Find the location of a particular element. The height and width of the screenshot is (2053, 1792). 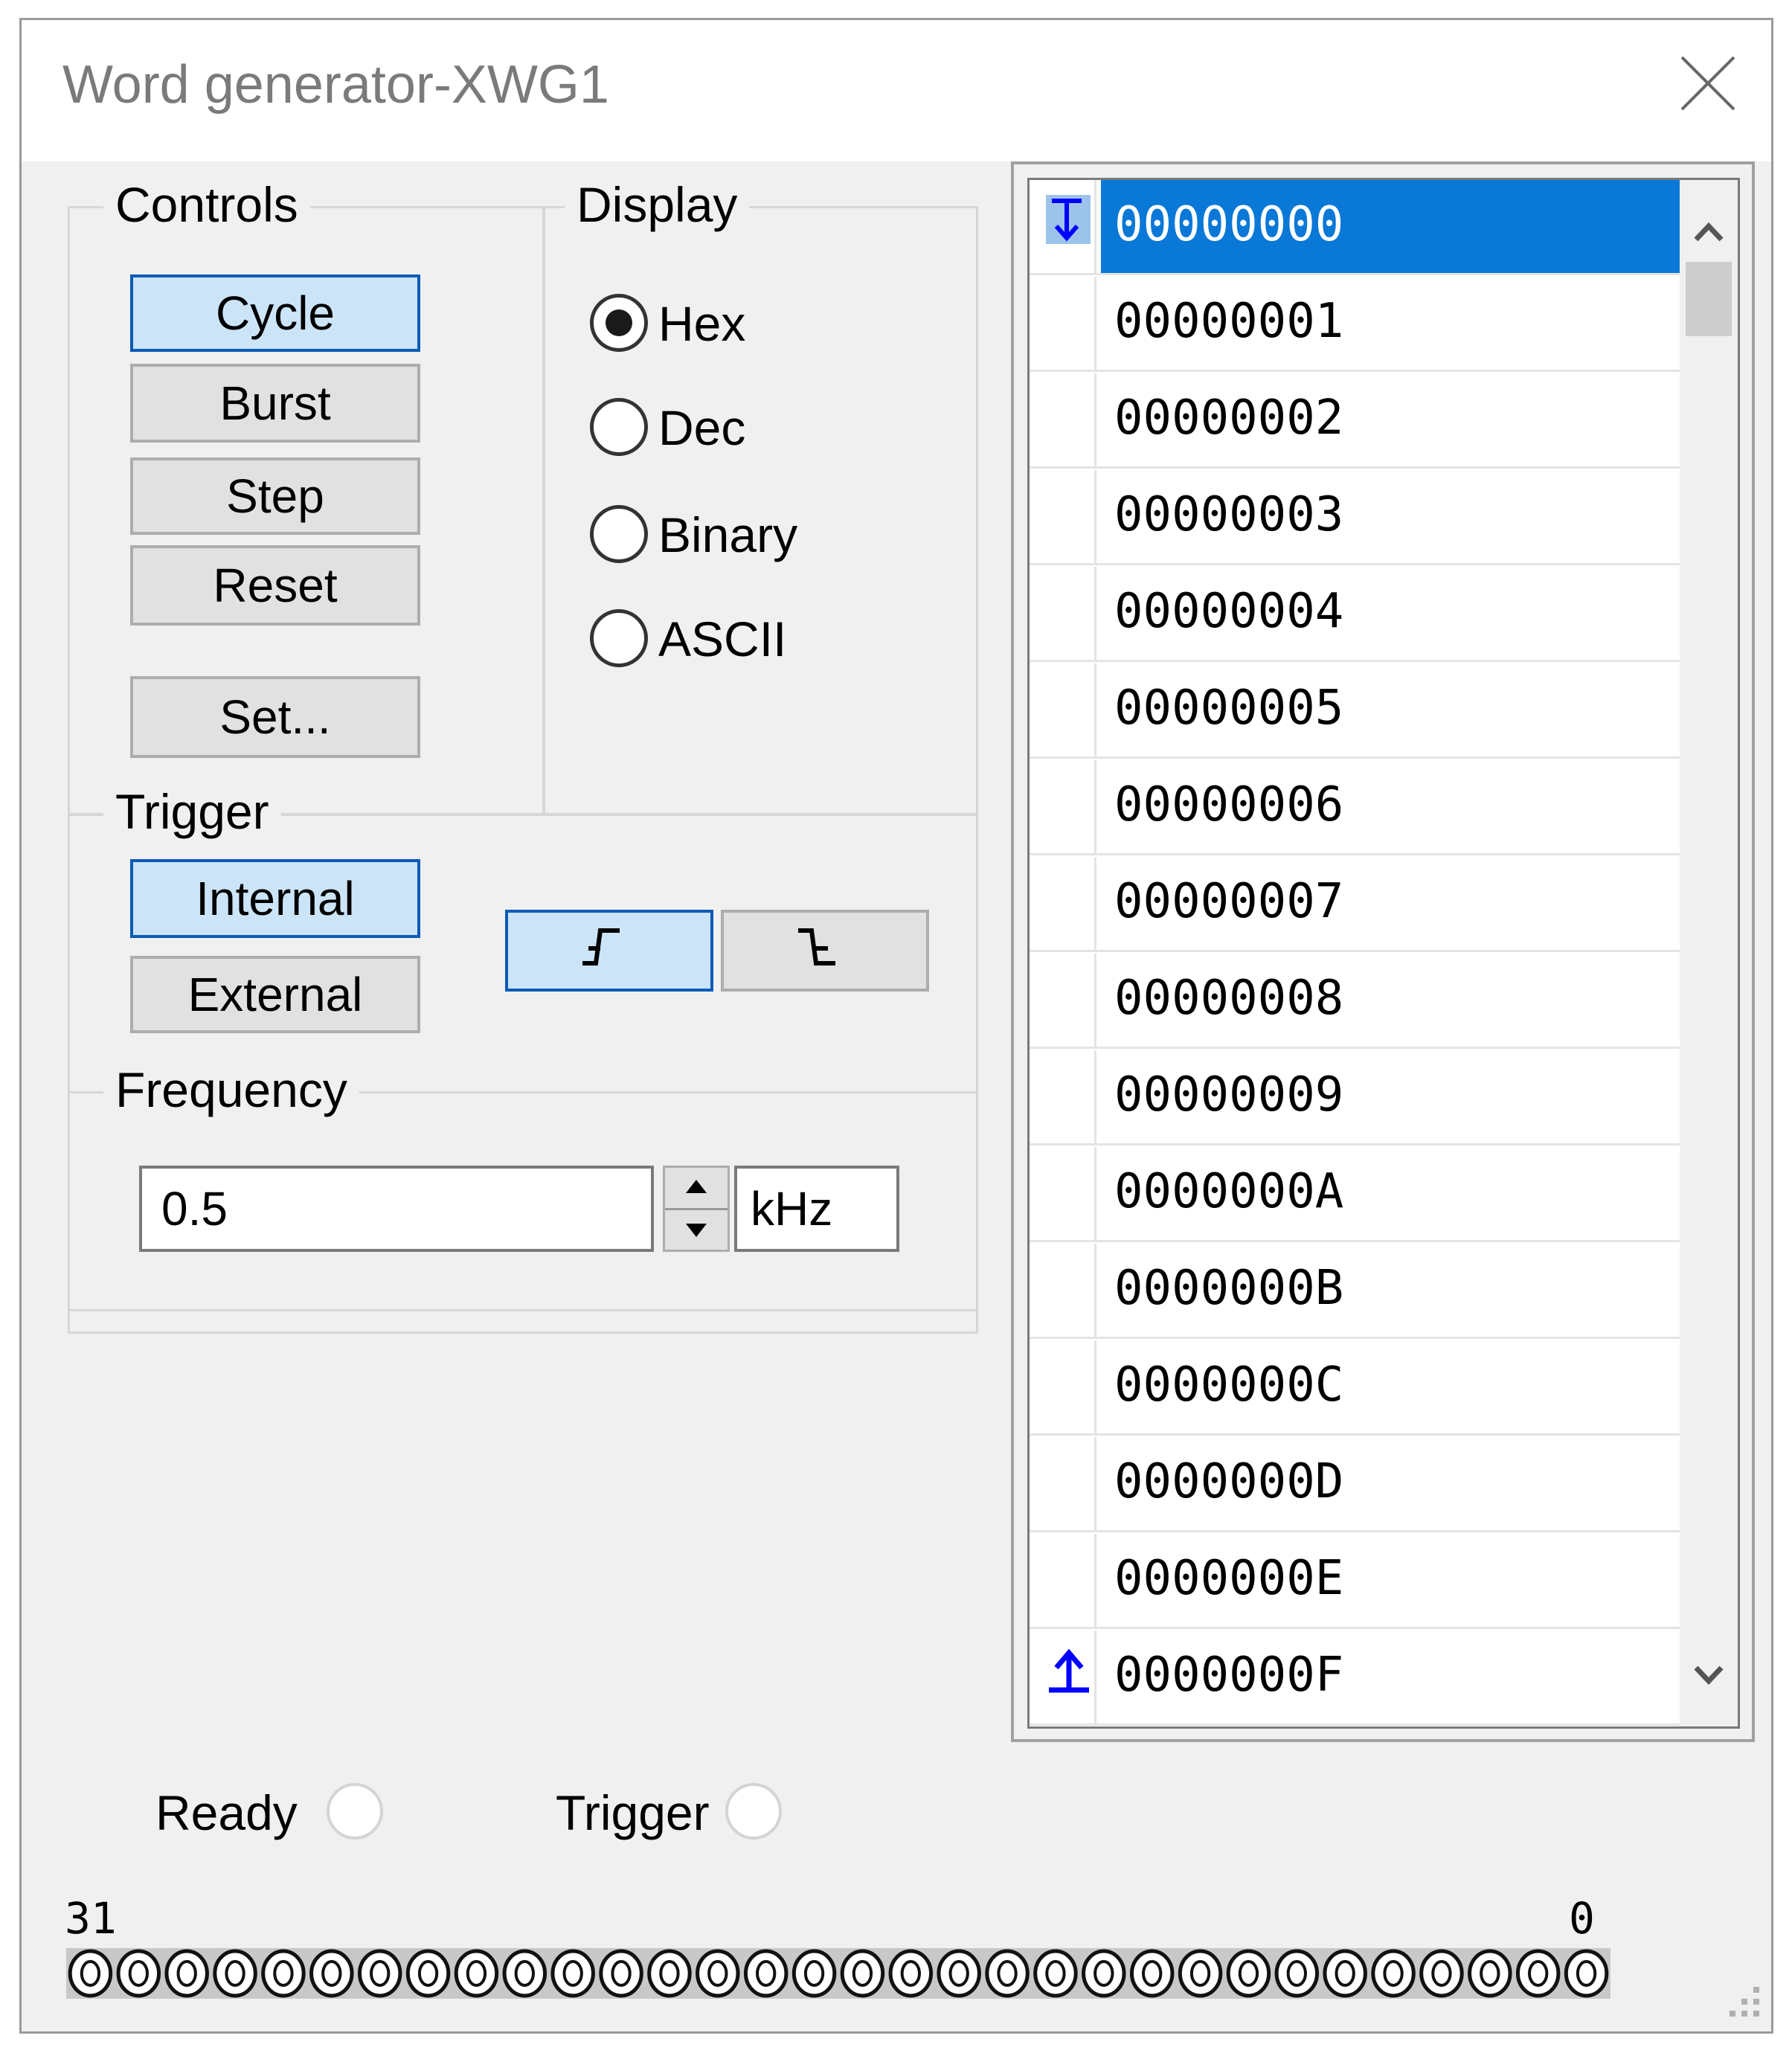

bit-high-label: 31 is located at coordinates (91, 1918).